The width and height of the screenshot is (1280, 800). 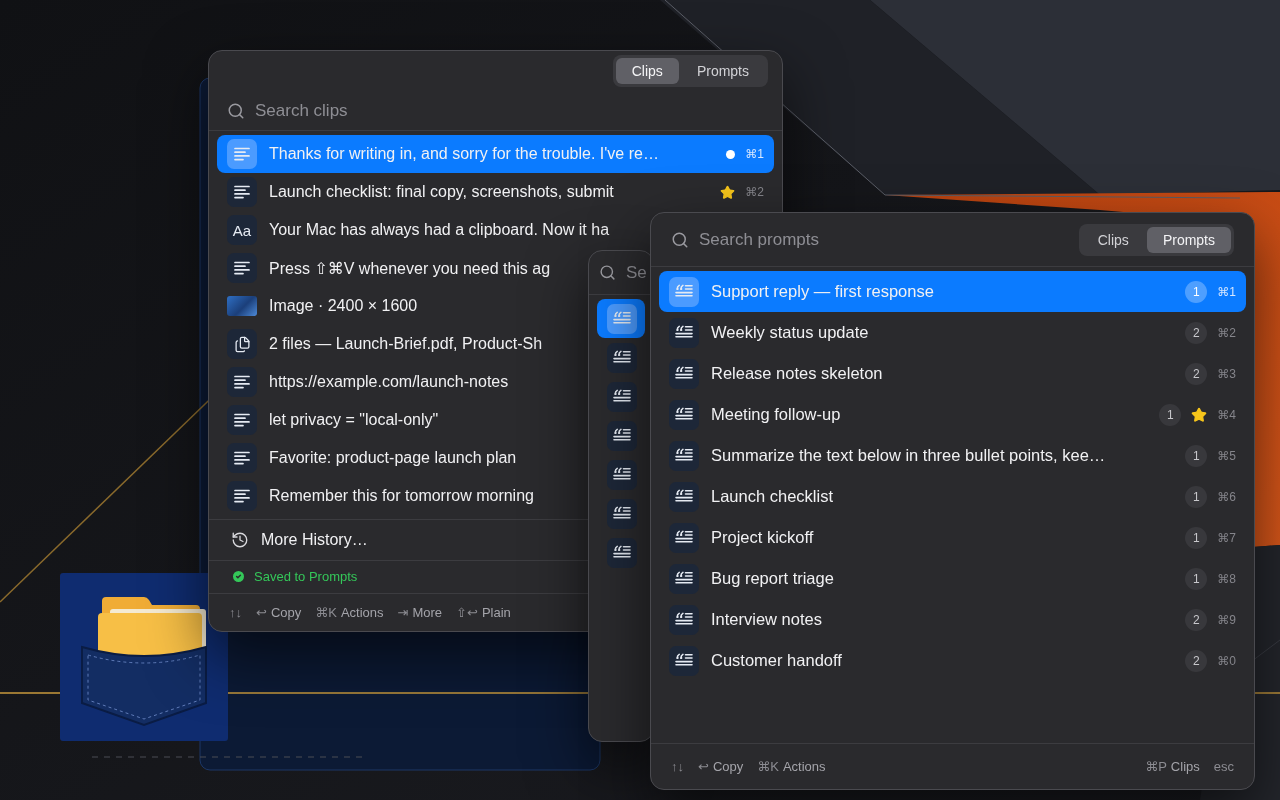 What do you see at coordinates (401, 496) in the screenshot?
I see `clip-text: Remember this for tomorrow morning` at bounding box center [401, 496].